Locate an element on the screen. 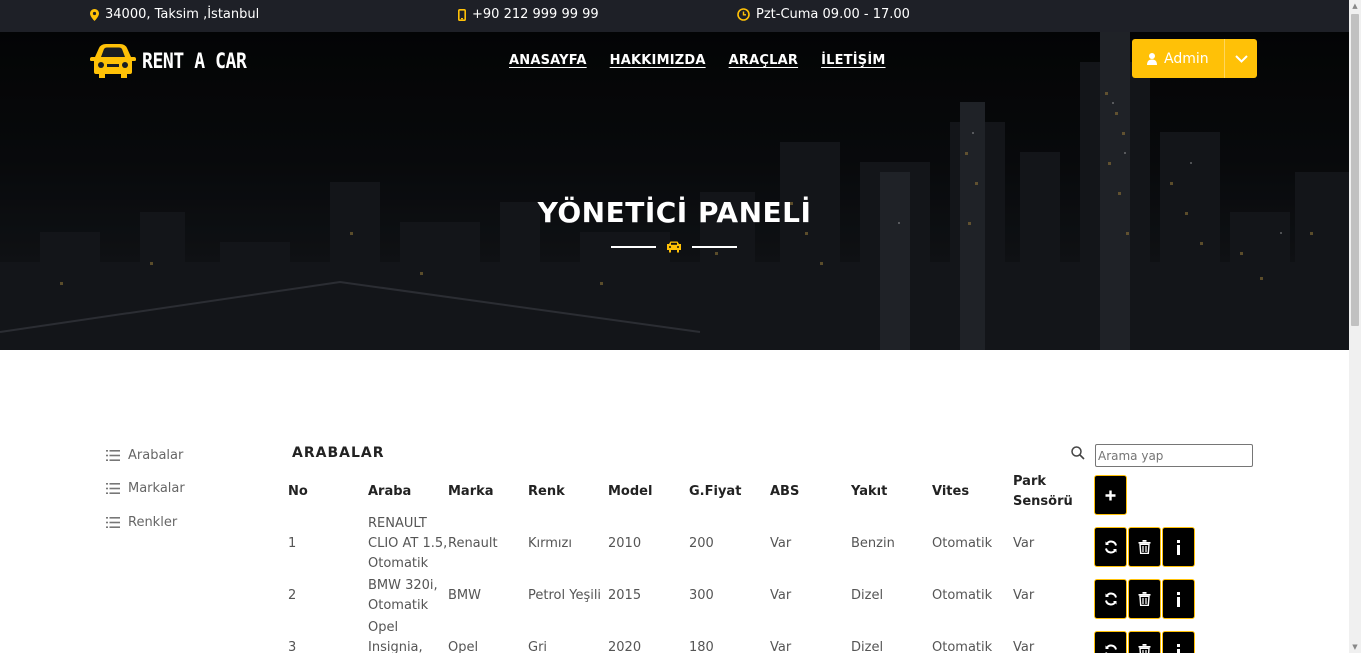 The height and width of the screenshot is (653, 1361). column-header-fiyat: G.Fiyat is located at coordinates (715, 491).